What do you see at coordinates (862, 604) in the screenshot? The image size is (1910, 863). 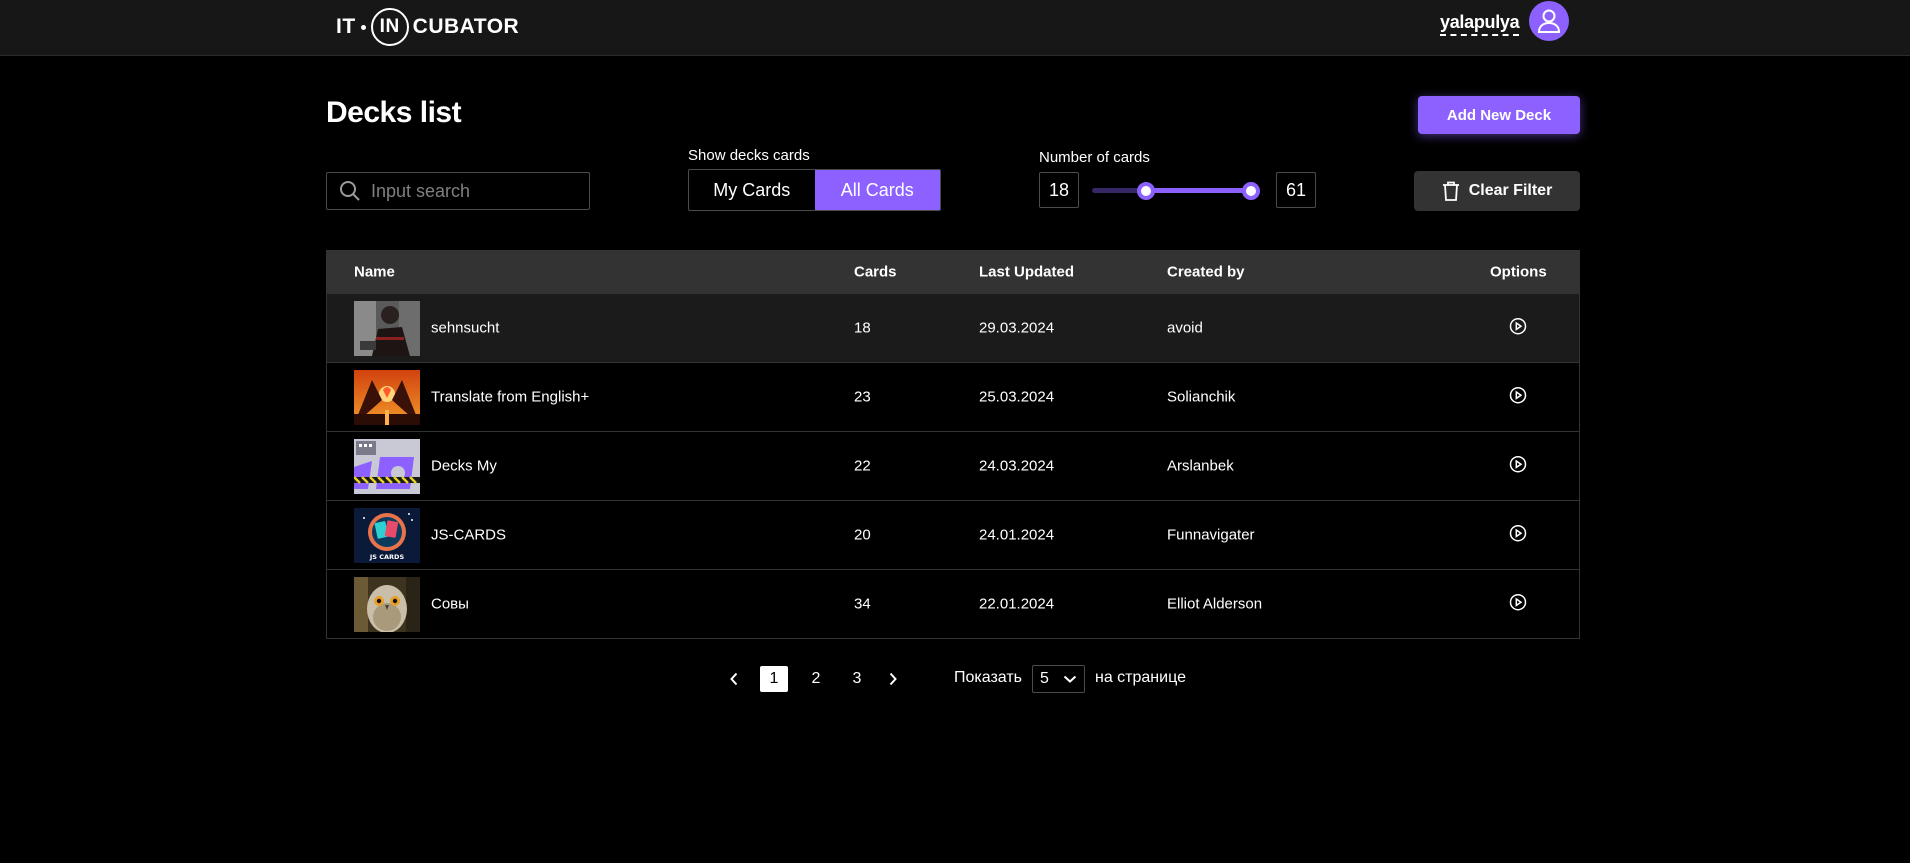 I see `deck-cards-count: 34` at bounding box center [862, 604].